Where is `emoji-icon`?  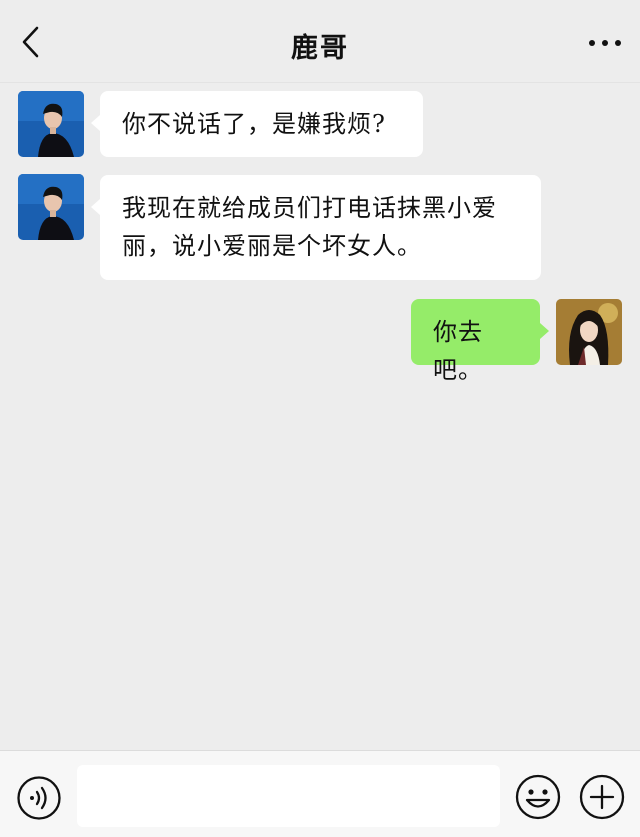
emoji-icon is located at coordinates (538, 797).